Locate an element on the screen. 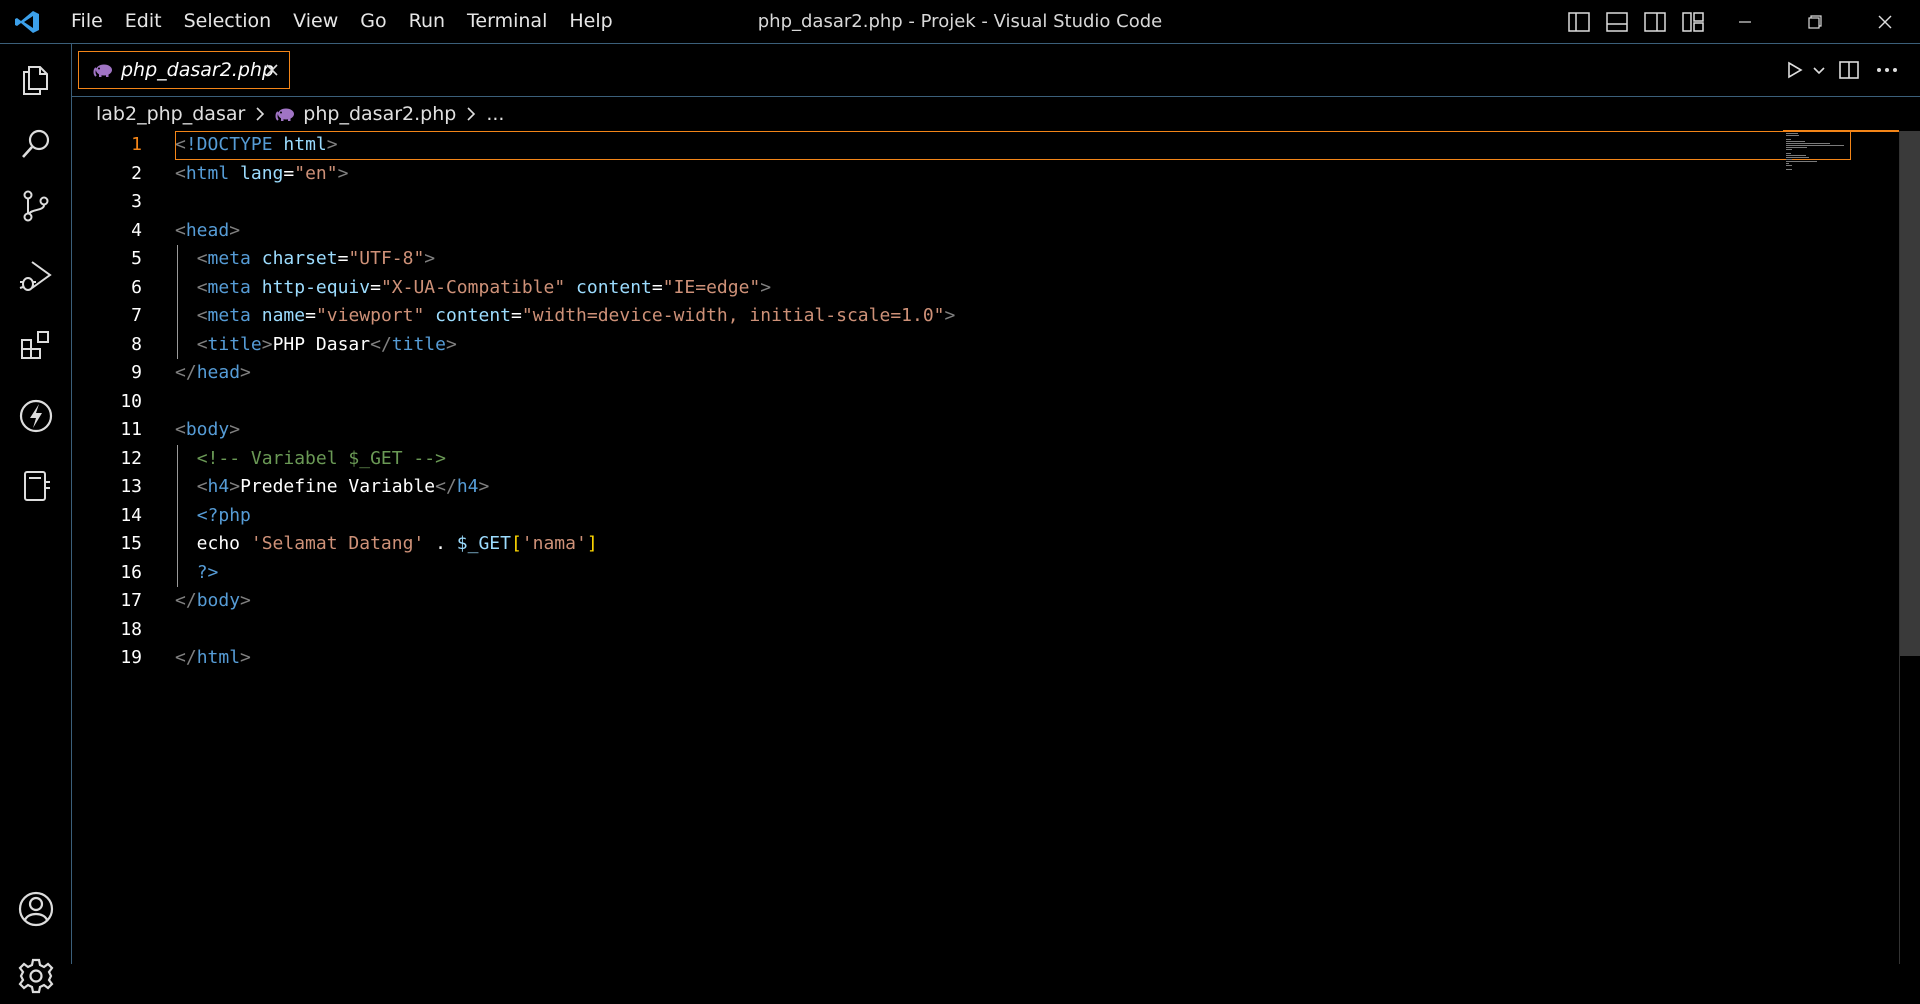 This screenshot has width=1920, height=1004. code-line: <title>PHP Dasar</title> is located at coordinates (1015, 344).